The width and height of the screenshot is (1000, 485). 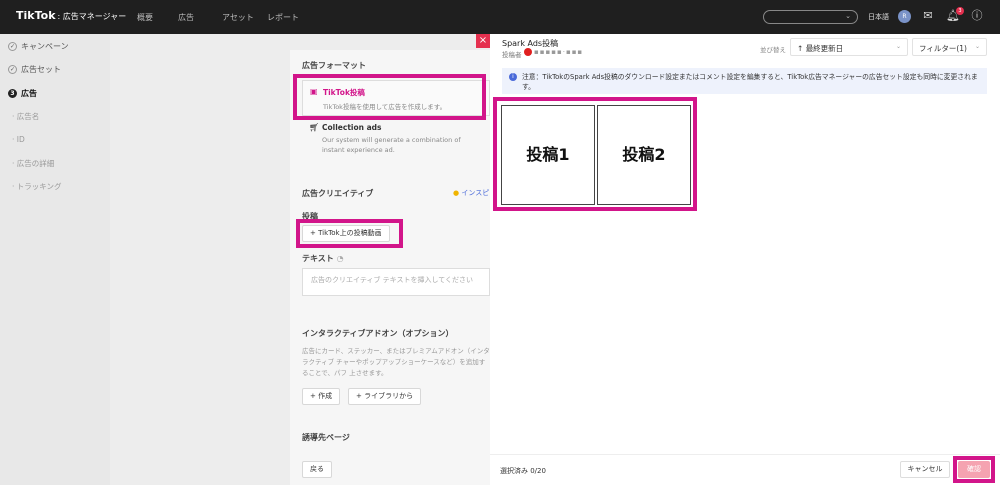 What do you see at coordinates (338, 193) in the screenshot?
I see `ad-creative-title: 広告クリエイティブ` at bounding box center [338, 193].